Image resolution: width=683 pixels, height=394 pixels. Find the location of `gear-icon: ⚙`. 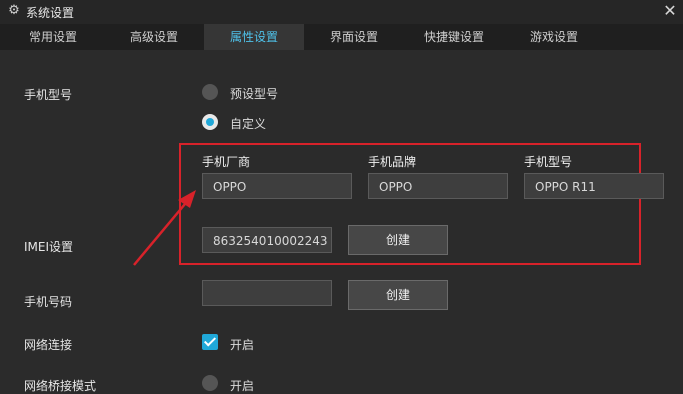

gear-icon: ⚙ is located at coordinates (14, 10).